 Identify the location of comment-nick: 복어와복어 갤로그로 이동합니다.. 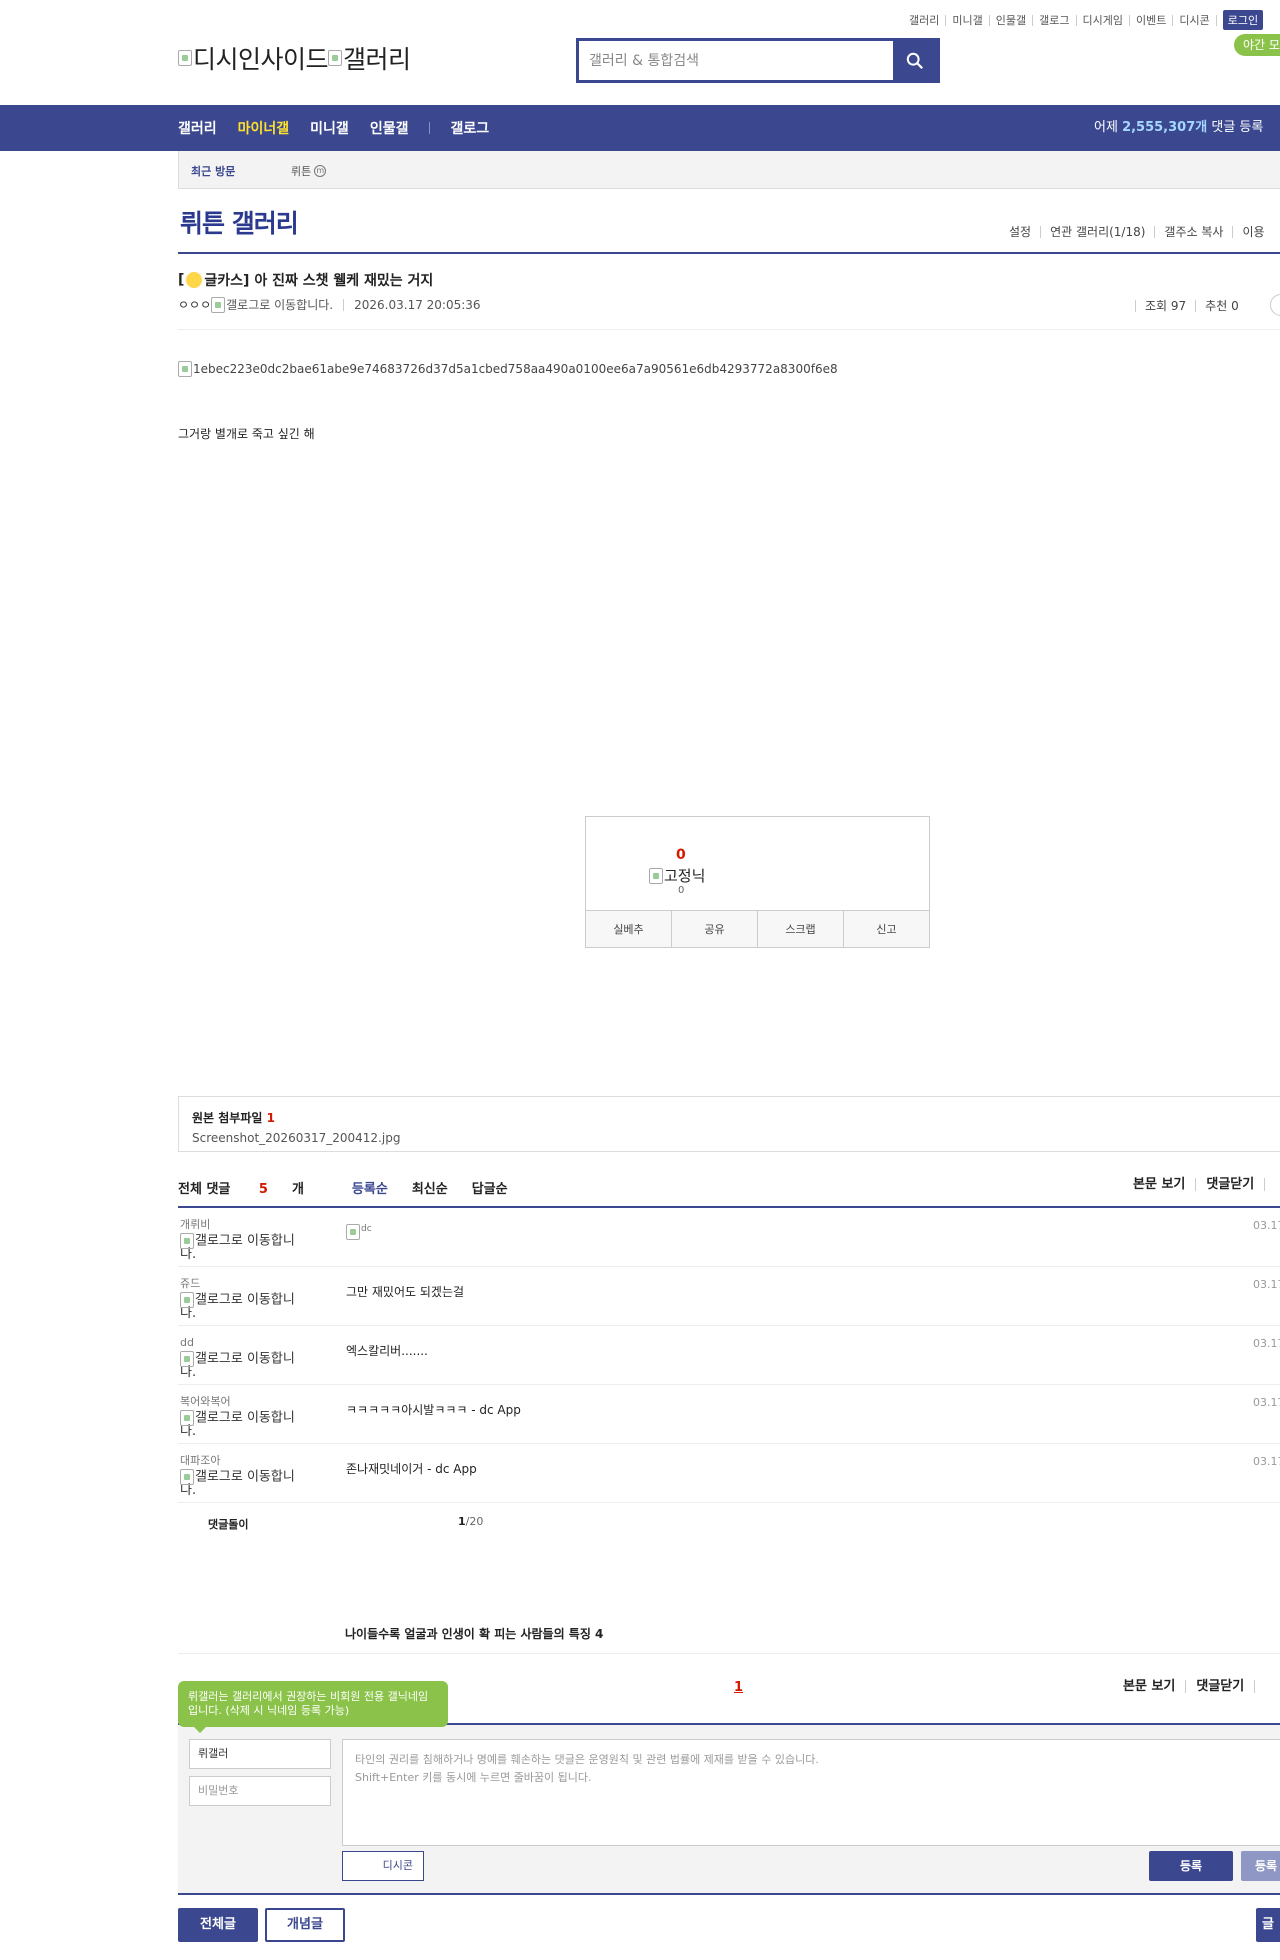
(242, 1417).